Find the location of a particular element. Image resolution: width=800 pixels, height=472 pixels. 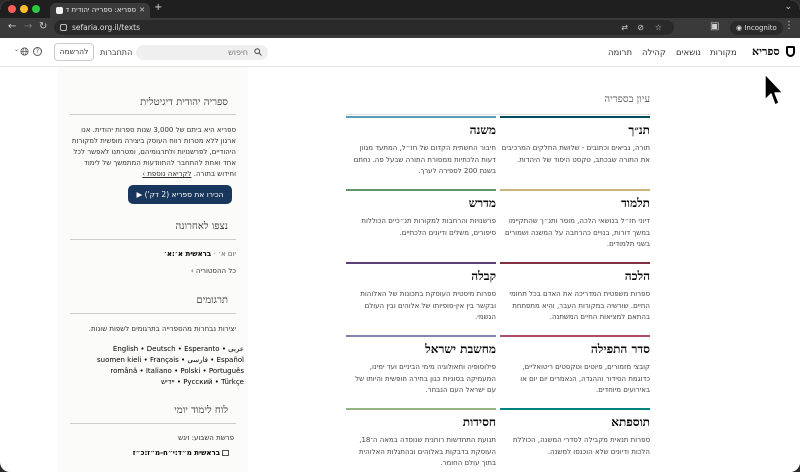

parsha-link: בראשית מ״ד:י״ח-מ״ז:כ״ז is located at coordinates (145, 453).